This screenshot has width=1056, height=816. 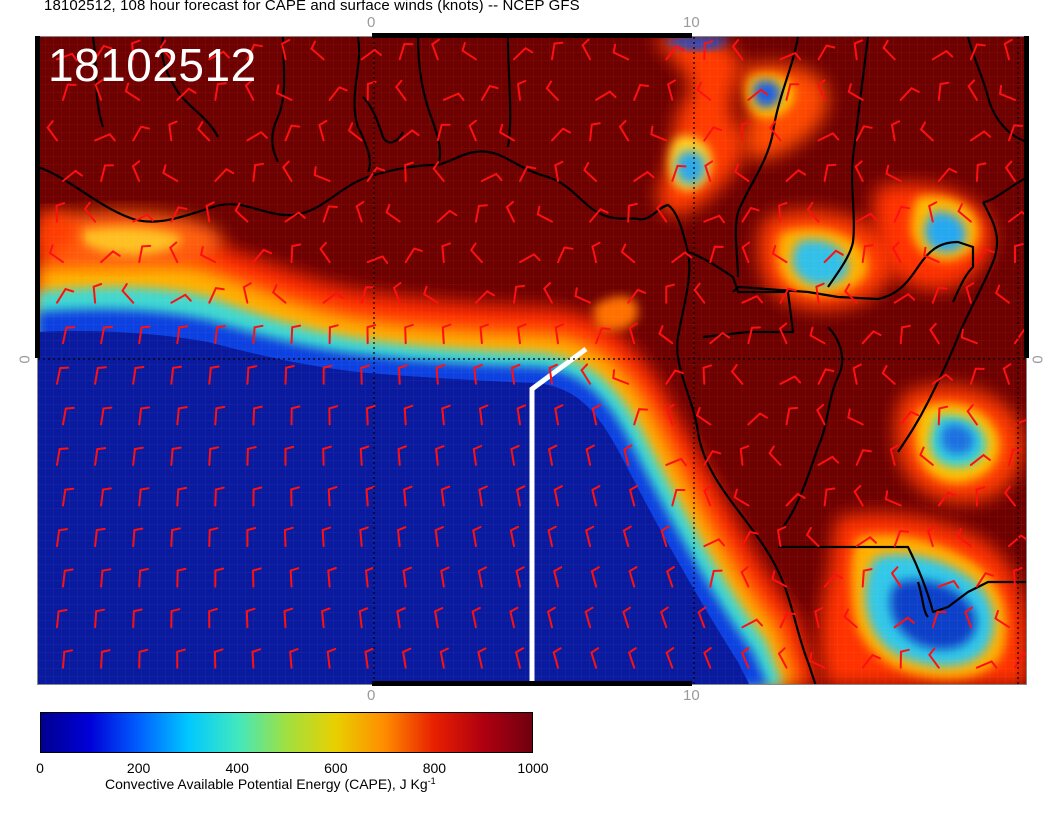 I want to click on colorbar-title-exponent: -1, so click(x=431, y=781).